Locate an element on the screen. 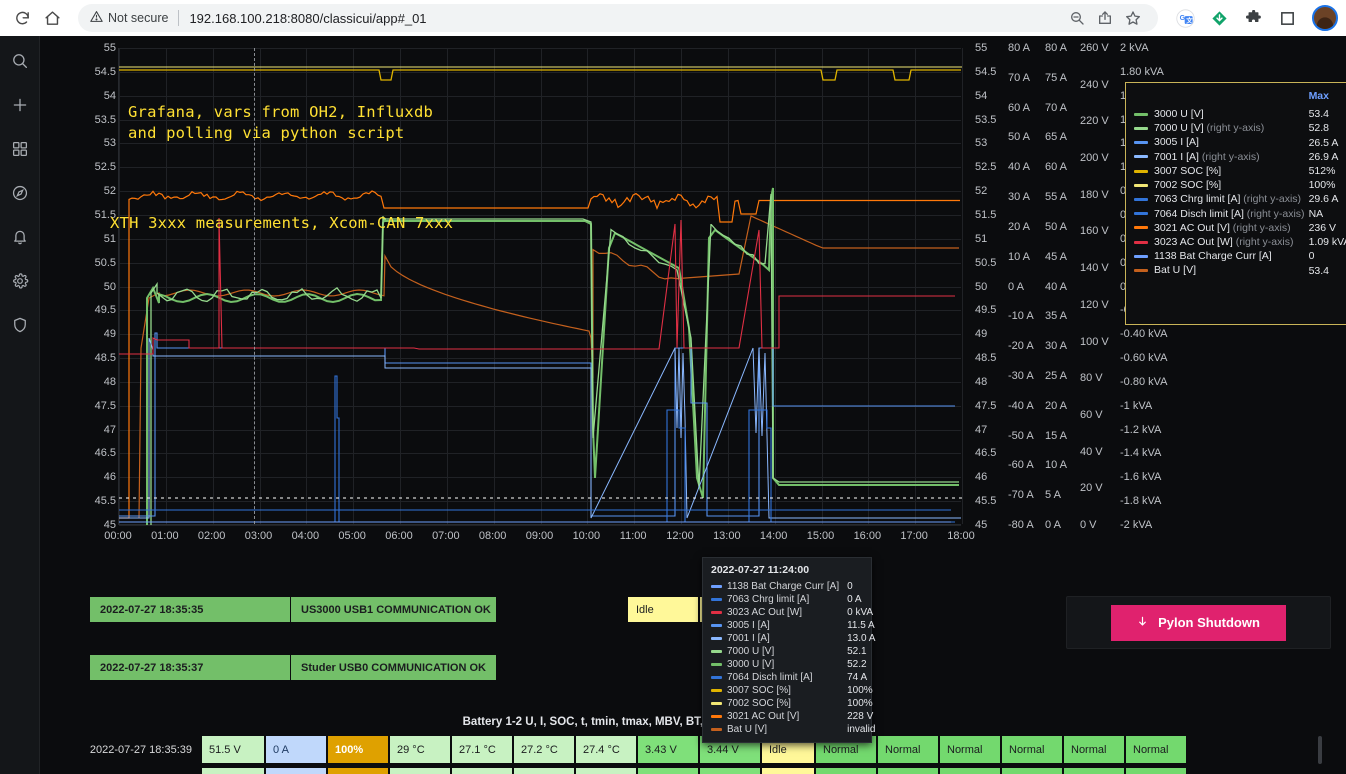 The height and width of the screenshot is (774, 1346). row-timestamp: 2022-07-27 18:35:37 is located at coordinates (121, 771).